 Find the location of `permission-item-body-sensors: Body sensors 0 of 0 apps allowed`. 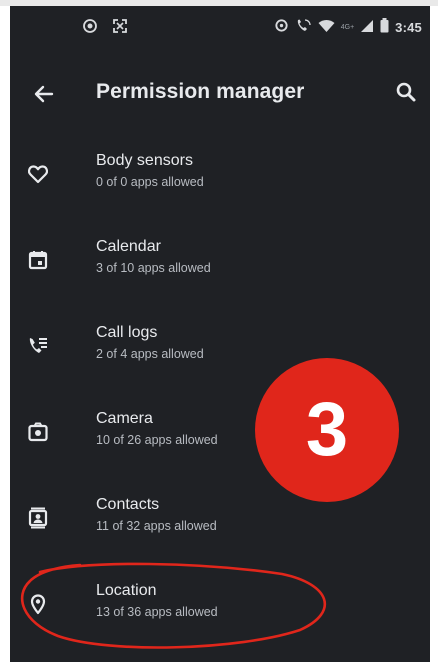

permission-item-body-sensors: Body sensors 0 of 0 apps allowed is located at coordinates (220, 177).